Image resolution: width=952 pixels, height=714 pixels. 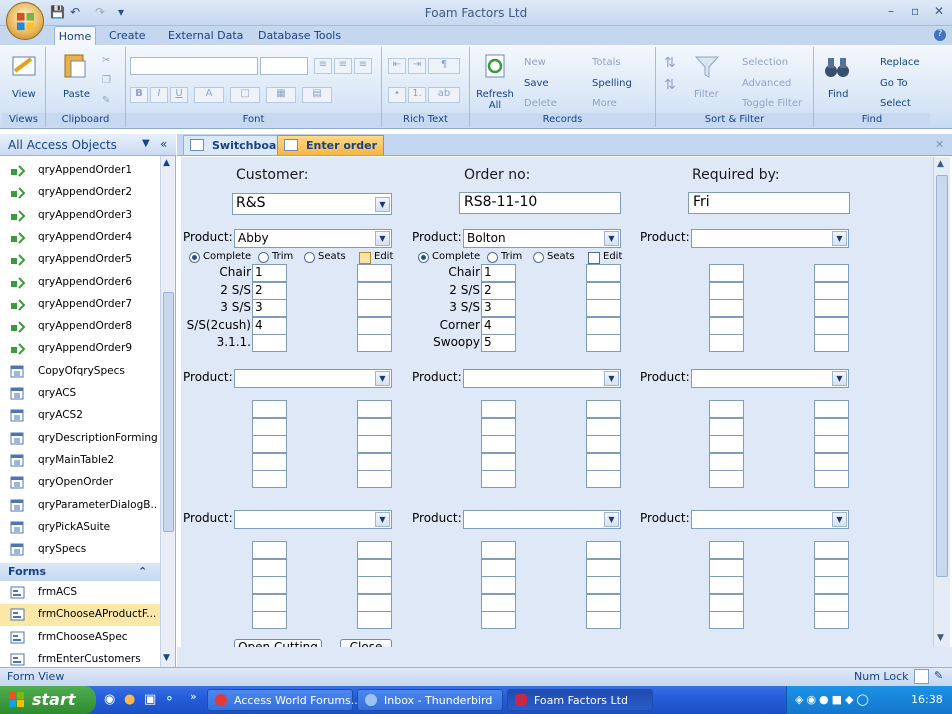 I want to click on nav-item: qryAppendOrder6, so click(x=83, y=283).